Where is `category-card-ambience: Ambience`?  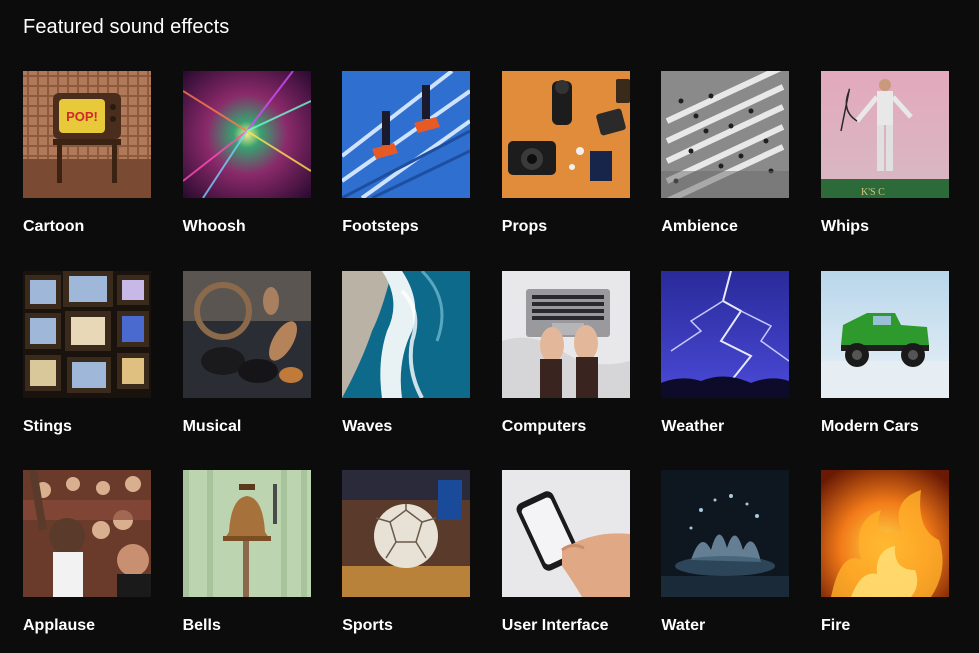 category-card-ambience: Ambience is located at coordinates (725, 171).